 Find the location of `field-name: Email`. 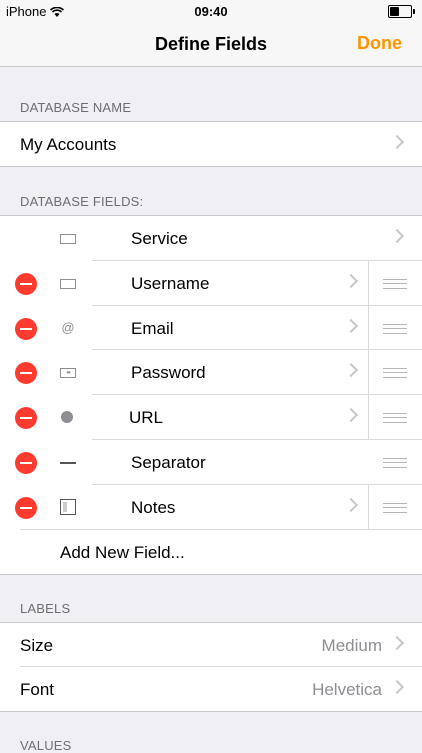

field-name: Email is located at coordinates (152, 328).